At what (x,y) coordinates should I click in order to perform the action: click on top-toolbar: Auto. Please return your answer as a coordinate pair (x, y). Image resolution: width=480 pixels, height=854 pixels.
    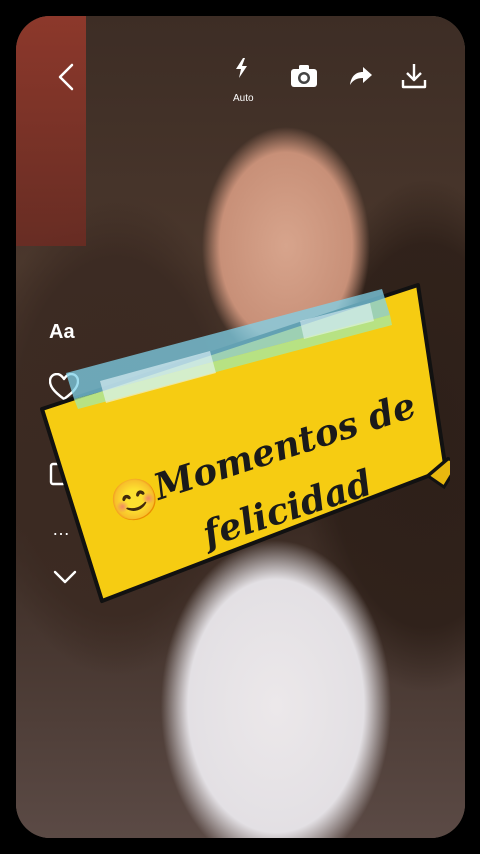
    Looking at the image, I should click on (240, 71).